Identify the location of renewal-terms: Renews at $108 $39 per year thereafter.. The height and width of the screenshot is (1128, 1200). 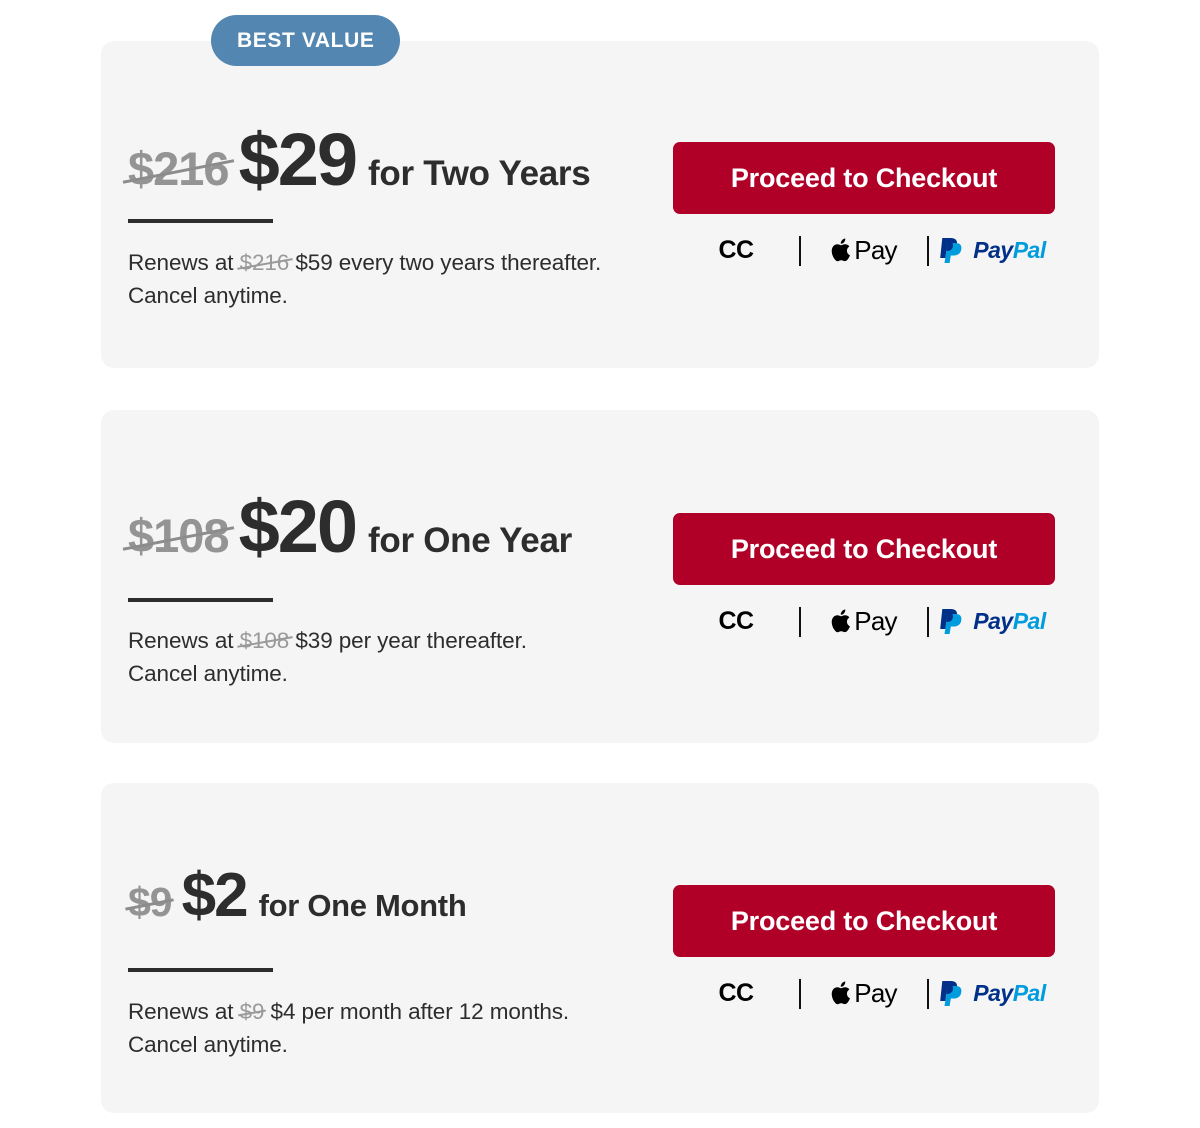
(327, 640).